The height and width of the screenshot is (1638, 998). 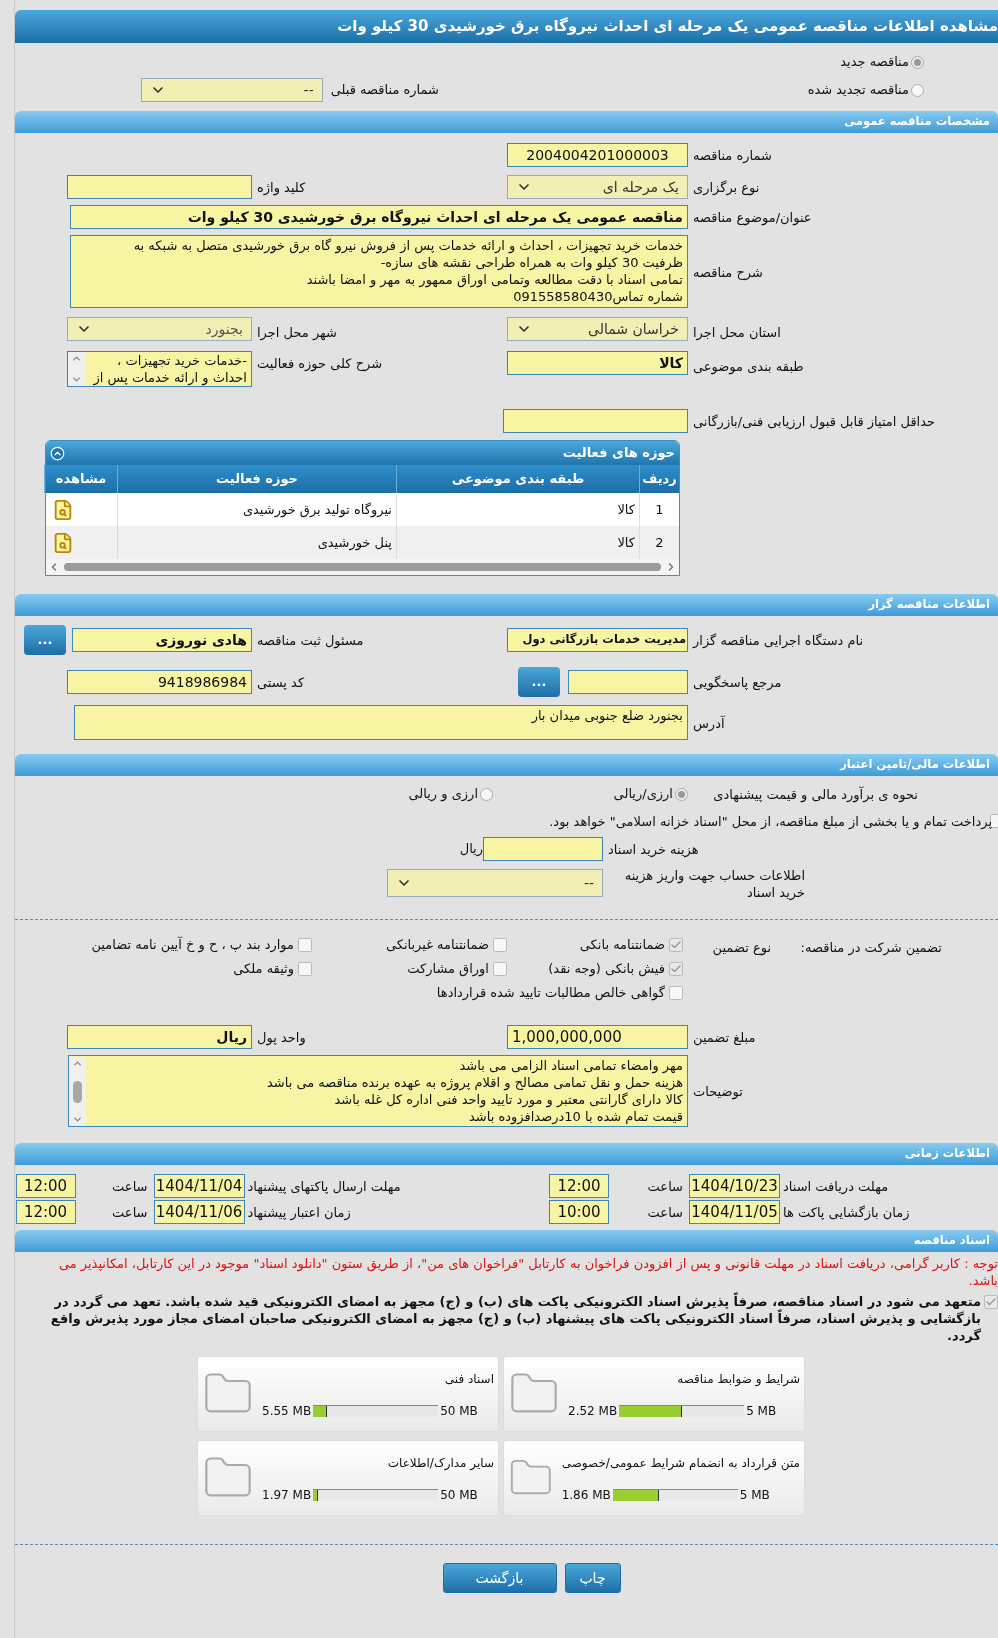 I want to click on file-size: 2.52 MB, so click(x=593, y=1411).